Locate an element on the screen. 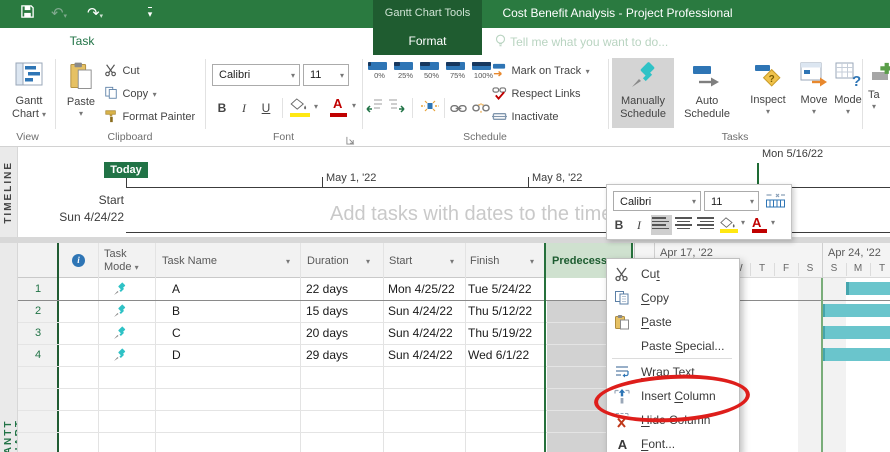 The image size is (890, 452). cell-start: Mon 4/25/22 is located at coordinates (421, 289).